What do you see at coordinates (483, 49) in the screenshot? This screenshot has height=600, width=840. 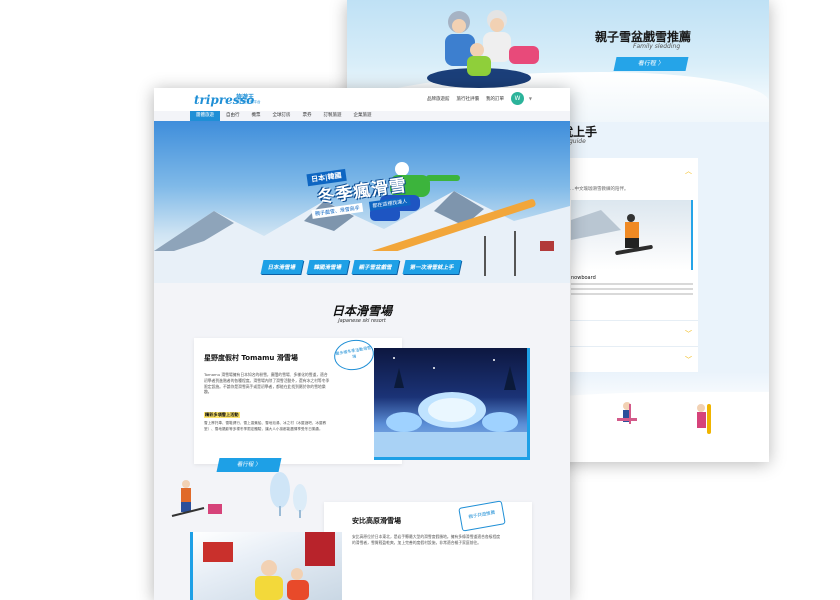 I see `sledding-family-image` at bounding box center [483, 49].